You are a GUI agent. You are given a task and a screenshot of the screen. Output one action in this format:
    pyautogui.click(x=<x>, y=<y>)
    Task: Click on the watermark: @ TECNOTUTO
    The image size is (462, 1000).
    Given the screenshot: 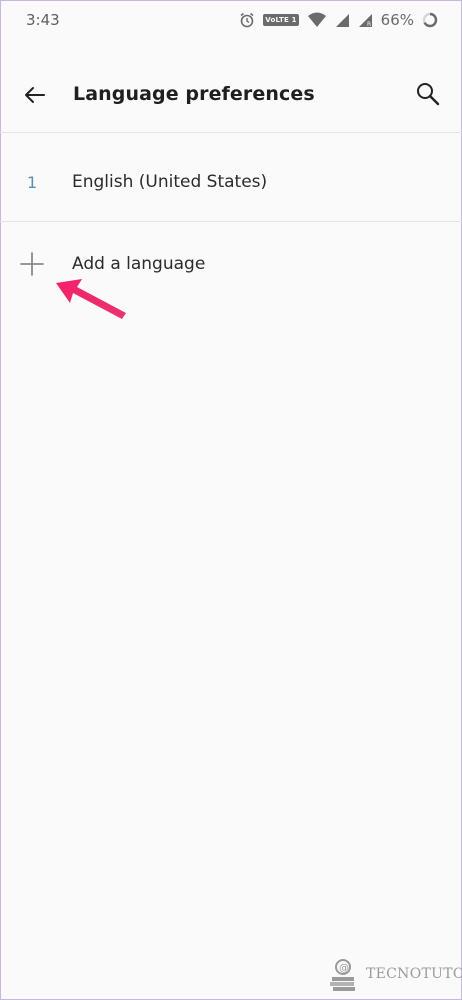 What is the action you would take?
    pyautogui.click(x=394, y=975)
    